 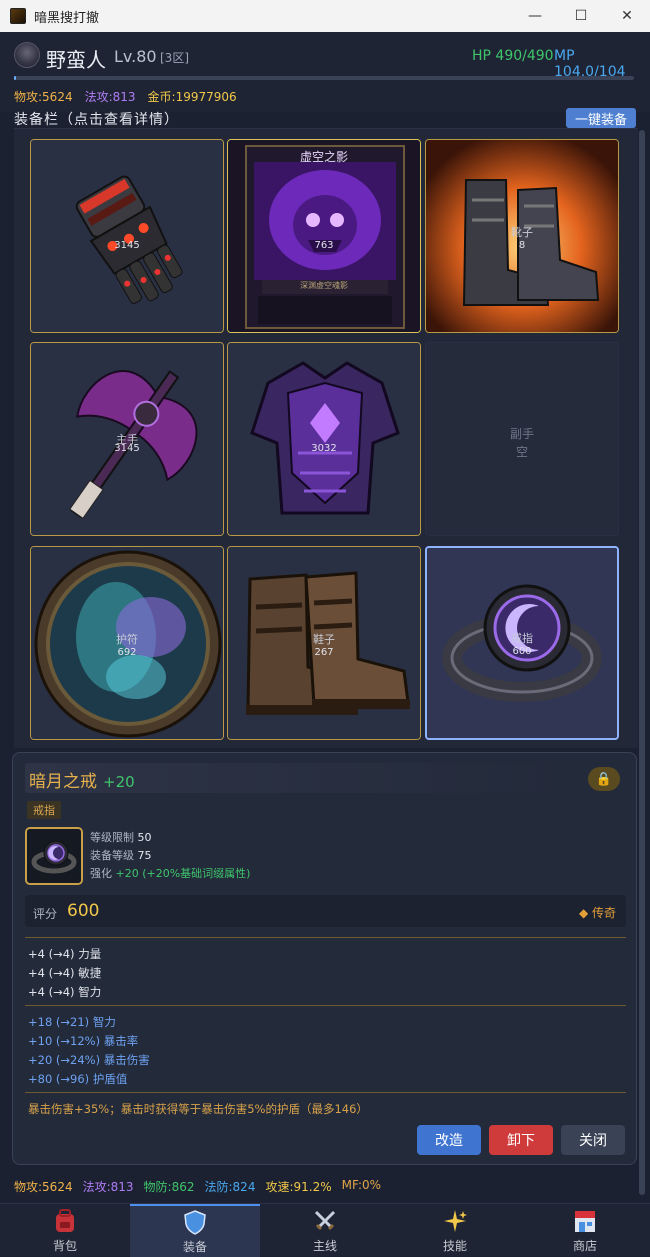 What do you see at coordinates (597, 913) in the screenshot?
I see `rarity-badge: ◆ 传奇` at bounding box center [597, 913].